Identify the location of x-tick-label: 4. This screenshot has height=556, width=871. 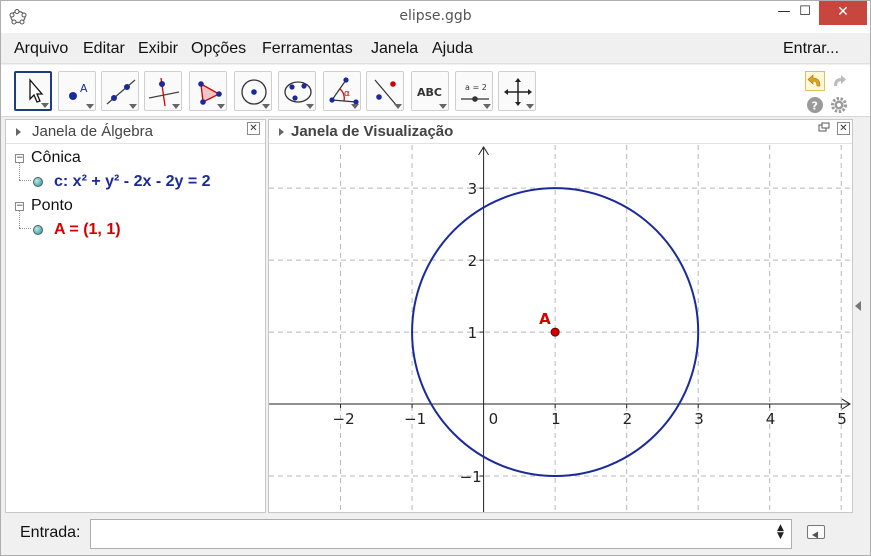
(771, 419).